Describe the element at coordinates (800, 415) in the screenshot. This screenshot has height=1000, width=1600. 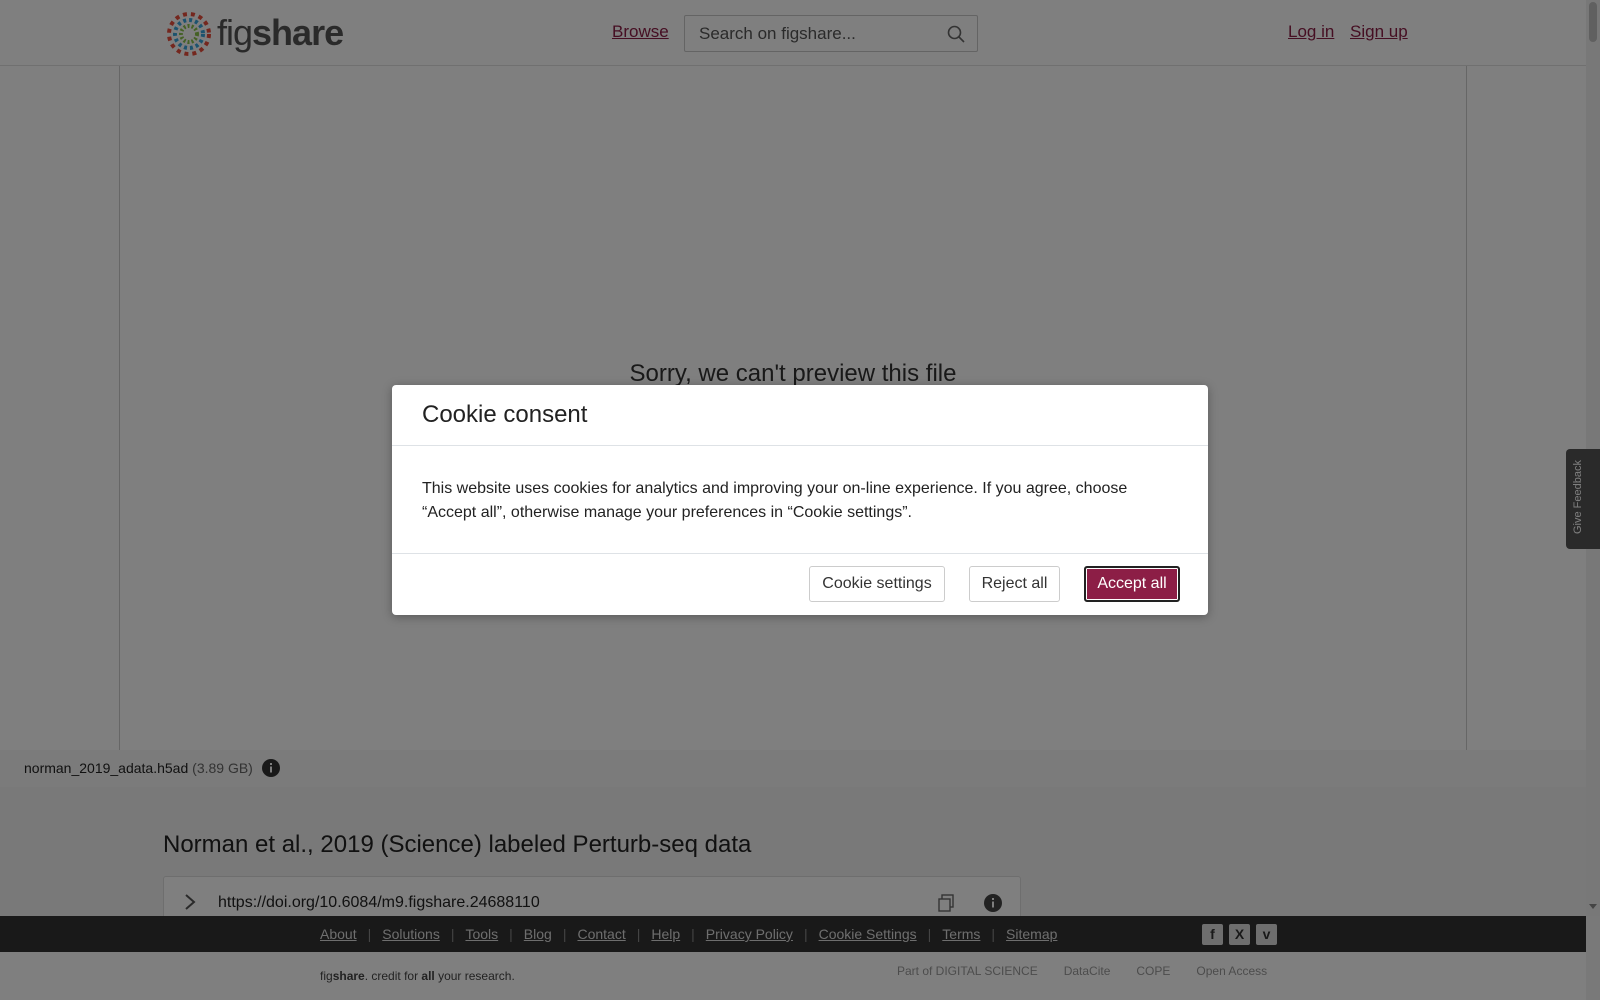
I see `cookie-dialog-header: Cookie consent` at that location.